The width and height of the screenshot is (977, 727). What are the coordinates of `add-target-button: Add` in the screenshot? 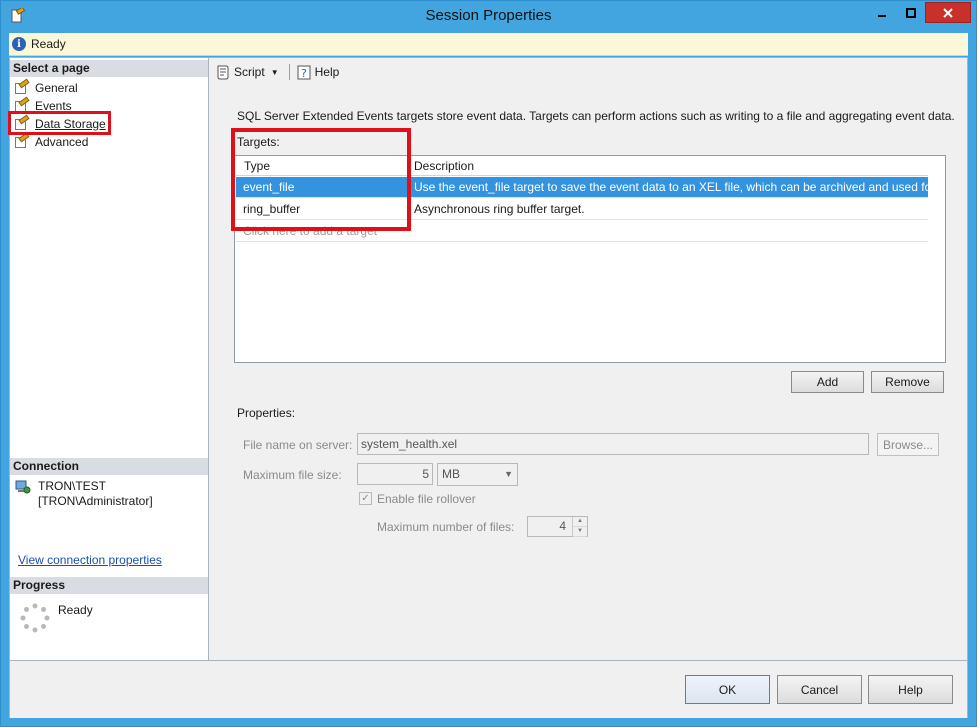 It's located at (827, 382).